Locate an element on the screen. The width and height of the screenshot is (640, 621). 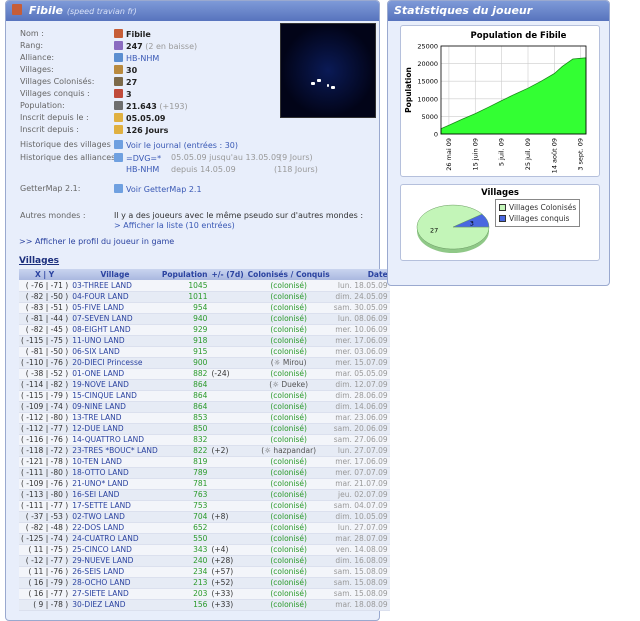
player-icon is located at coordinates (17, 9).